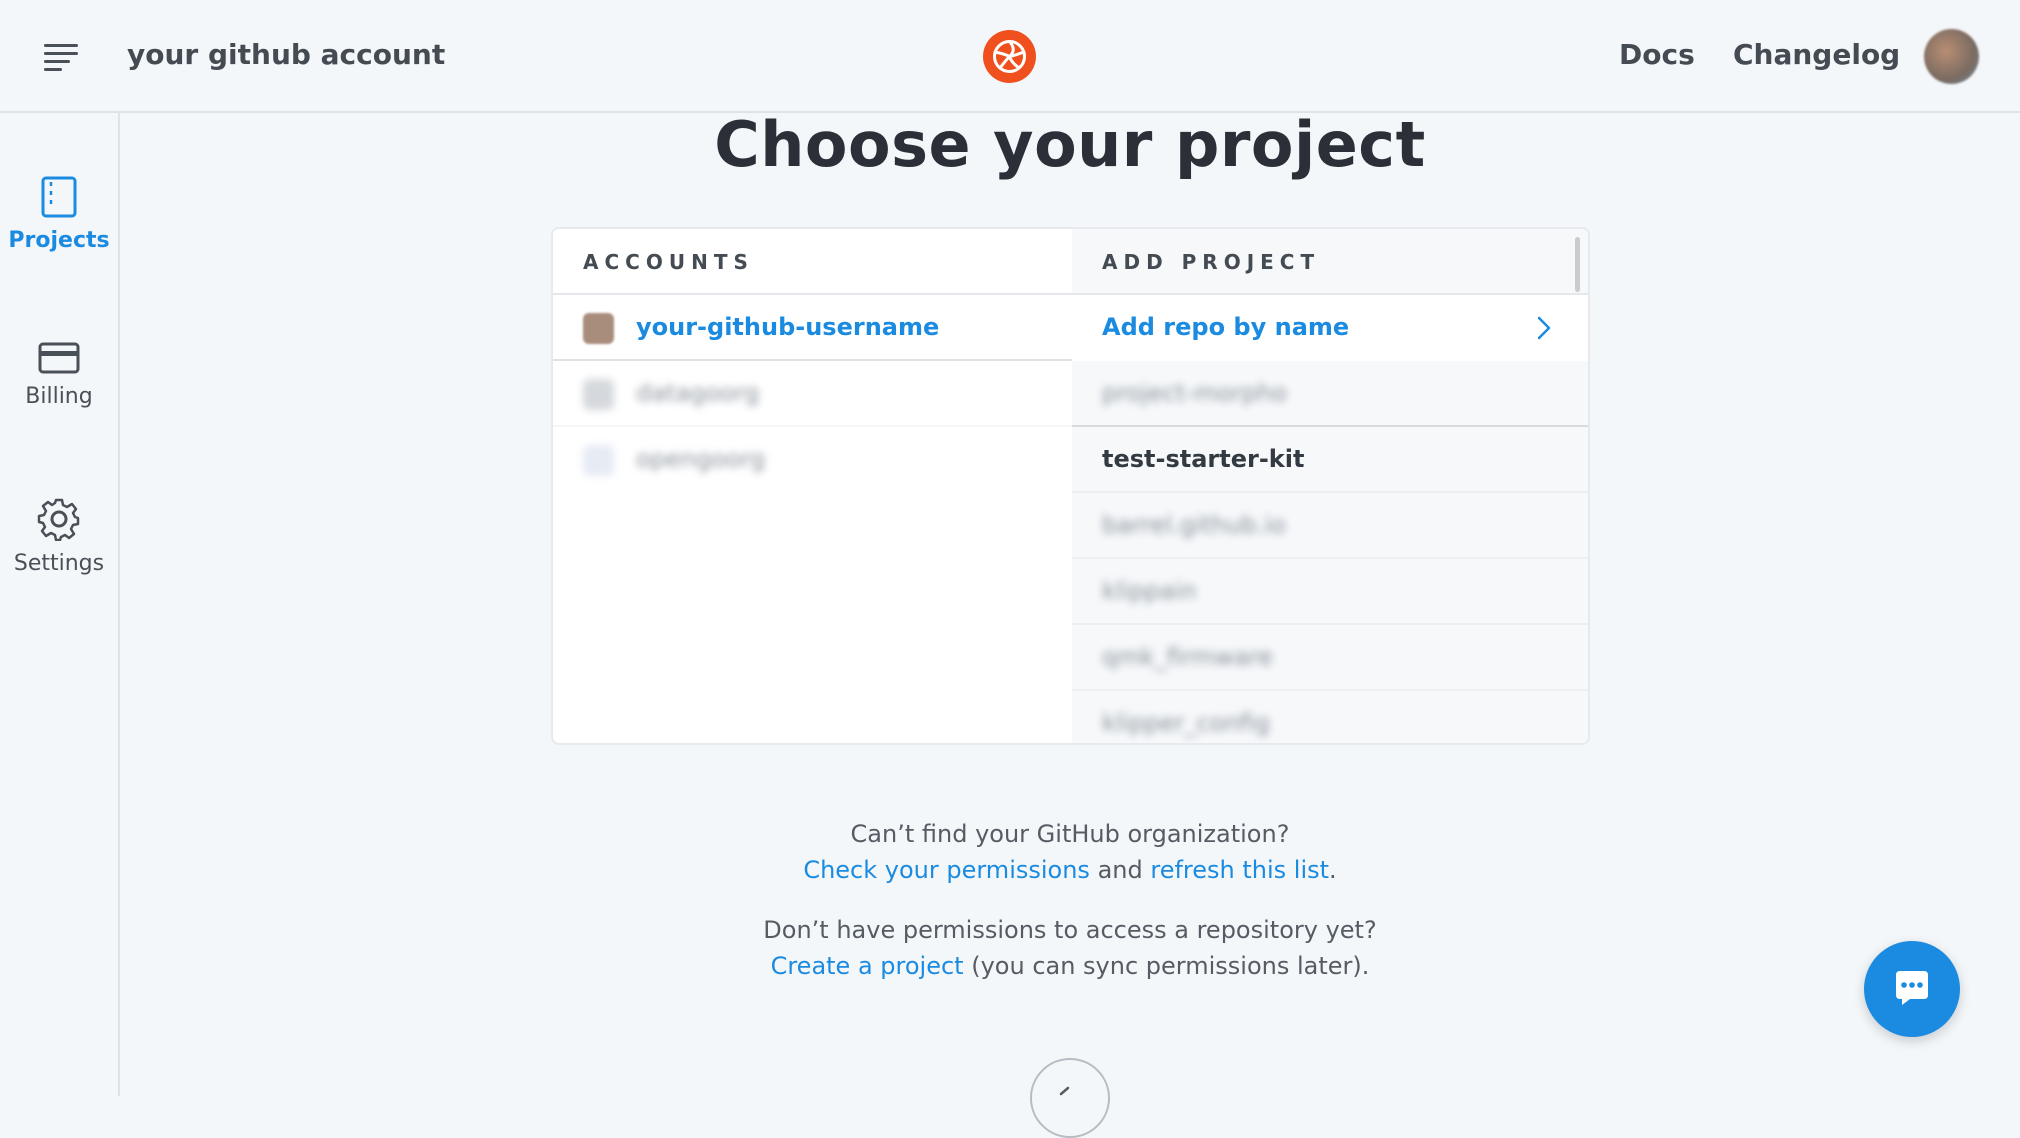  What do you see at coordinates (1330, 717) in the screenshot?
I see `repo-row: klipper_config` at bounding box center [1330, 717].